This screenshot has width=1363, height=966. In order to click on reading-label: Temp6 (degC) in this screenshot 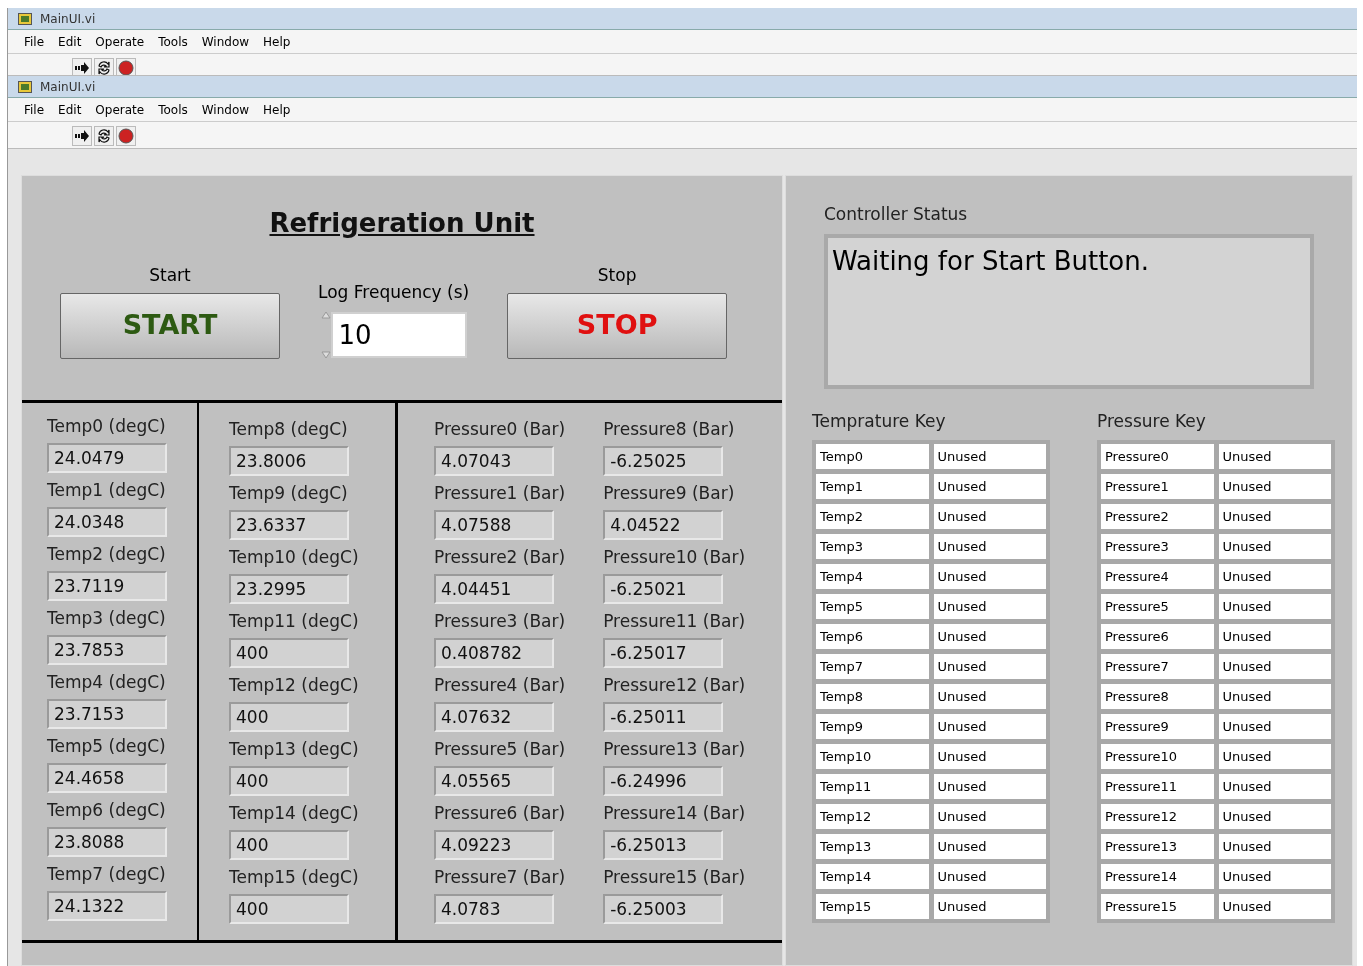, I will do `click(107, 810)`.